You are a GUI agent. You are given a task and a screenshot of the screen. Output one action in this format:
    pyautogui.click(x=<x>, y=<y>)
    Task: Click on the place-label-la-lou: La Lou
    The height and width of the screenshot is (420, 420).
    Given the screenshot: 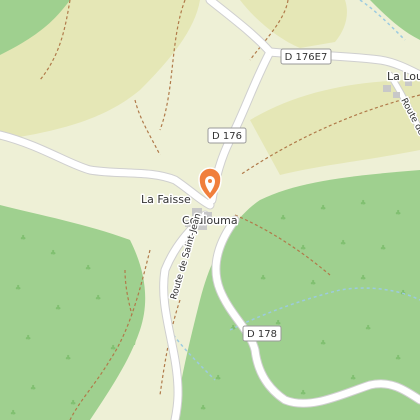 What is the action you would take?
    pyautogui.click(x=403, y=77)
    